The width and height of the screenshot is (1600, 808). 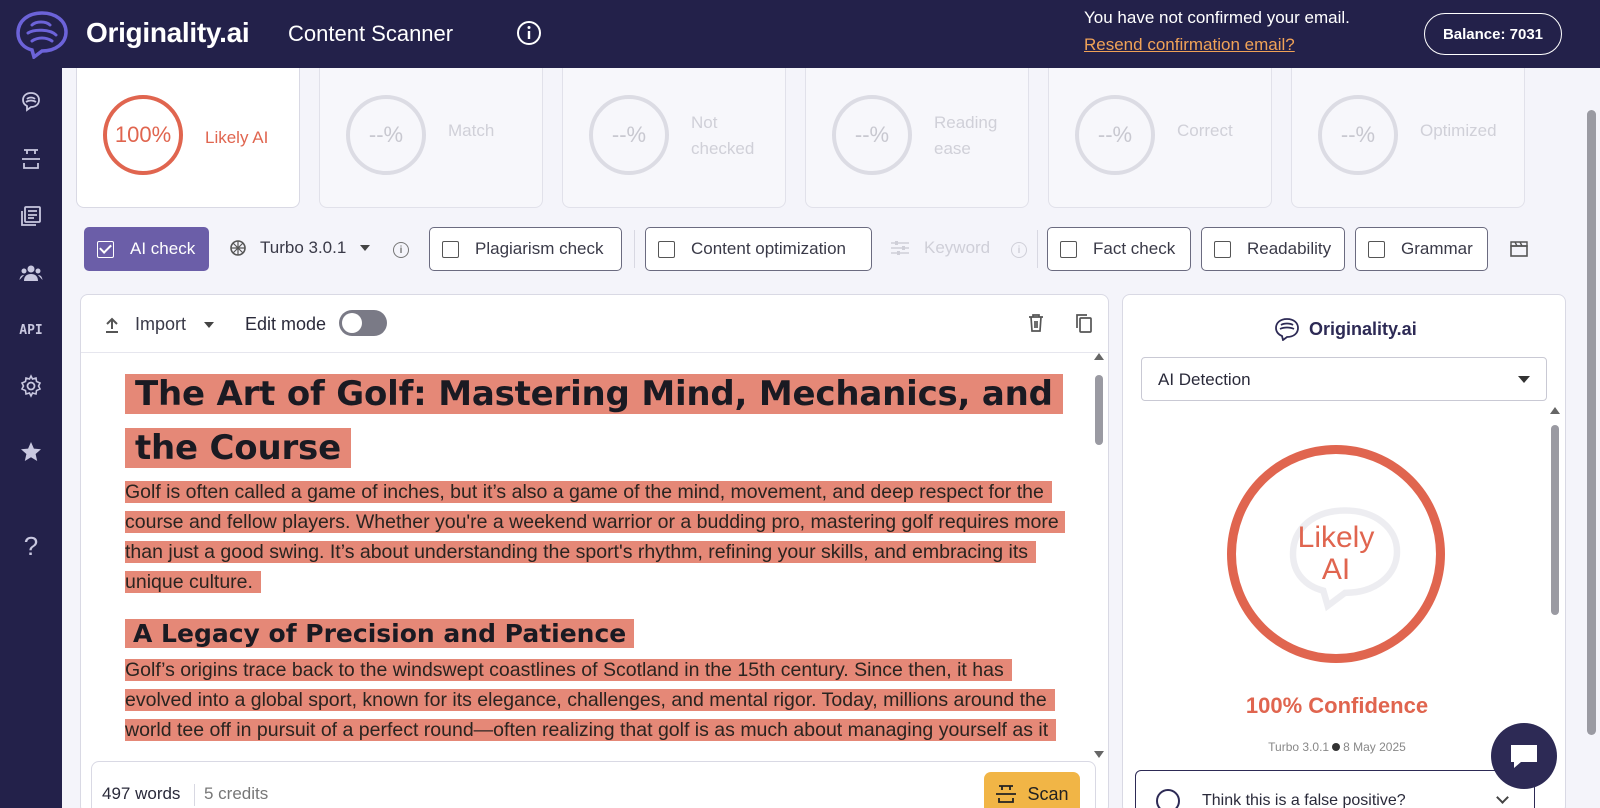 What do you see at coordinates (236, 793) in the screenshot?
I see `credit-count: 5 credits` at bounding box center [236, 793].